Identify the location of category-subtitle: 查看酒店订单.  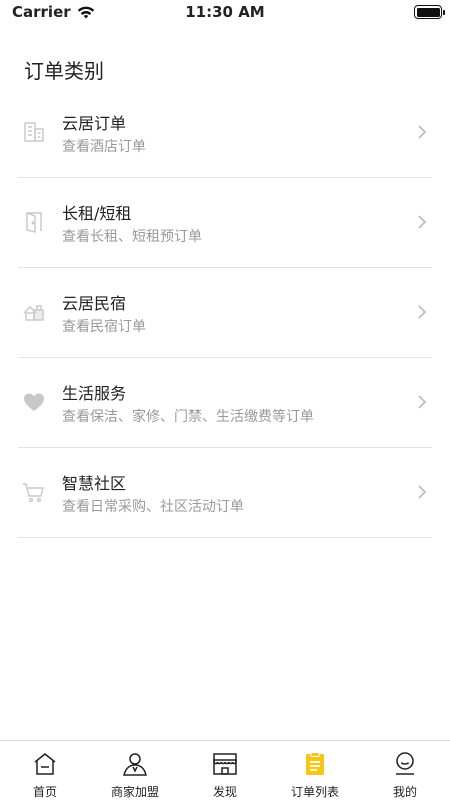
(104, 147).